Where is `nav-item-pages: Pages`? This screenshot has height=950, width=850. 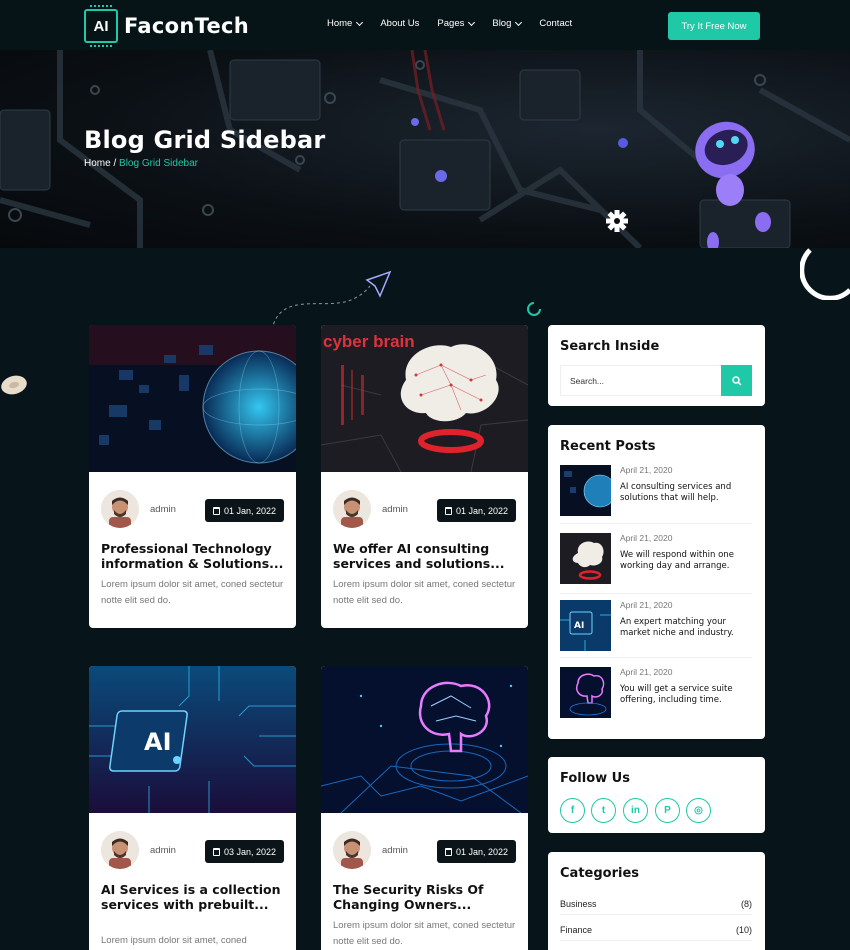 nav-item-pages: Pages is located at coordinates (456, 23).